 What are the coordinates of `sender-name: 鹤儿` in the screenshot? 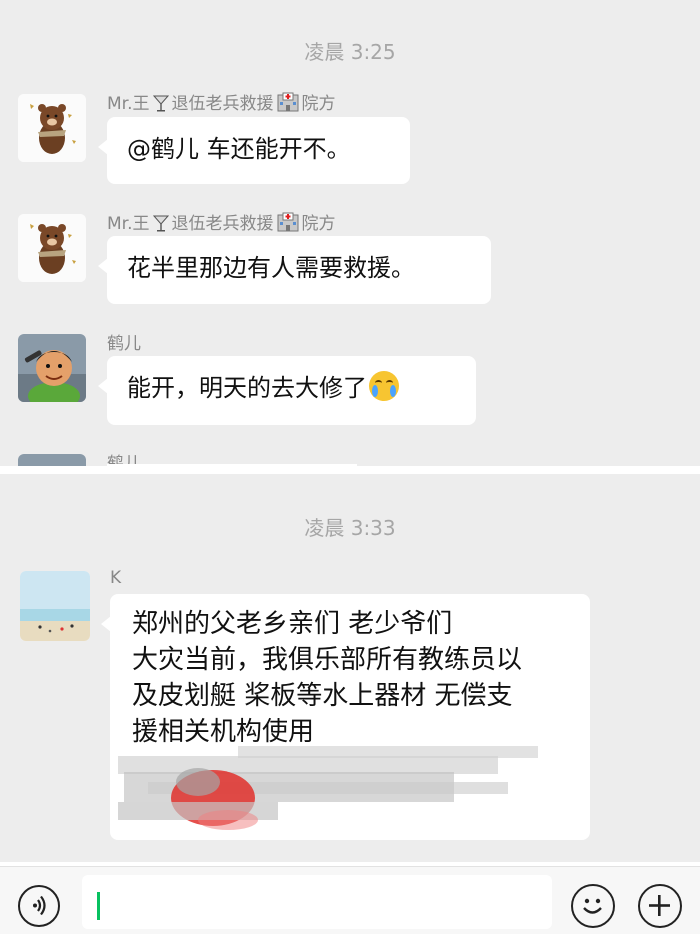 It's located at (124, 344).